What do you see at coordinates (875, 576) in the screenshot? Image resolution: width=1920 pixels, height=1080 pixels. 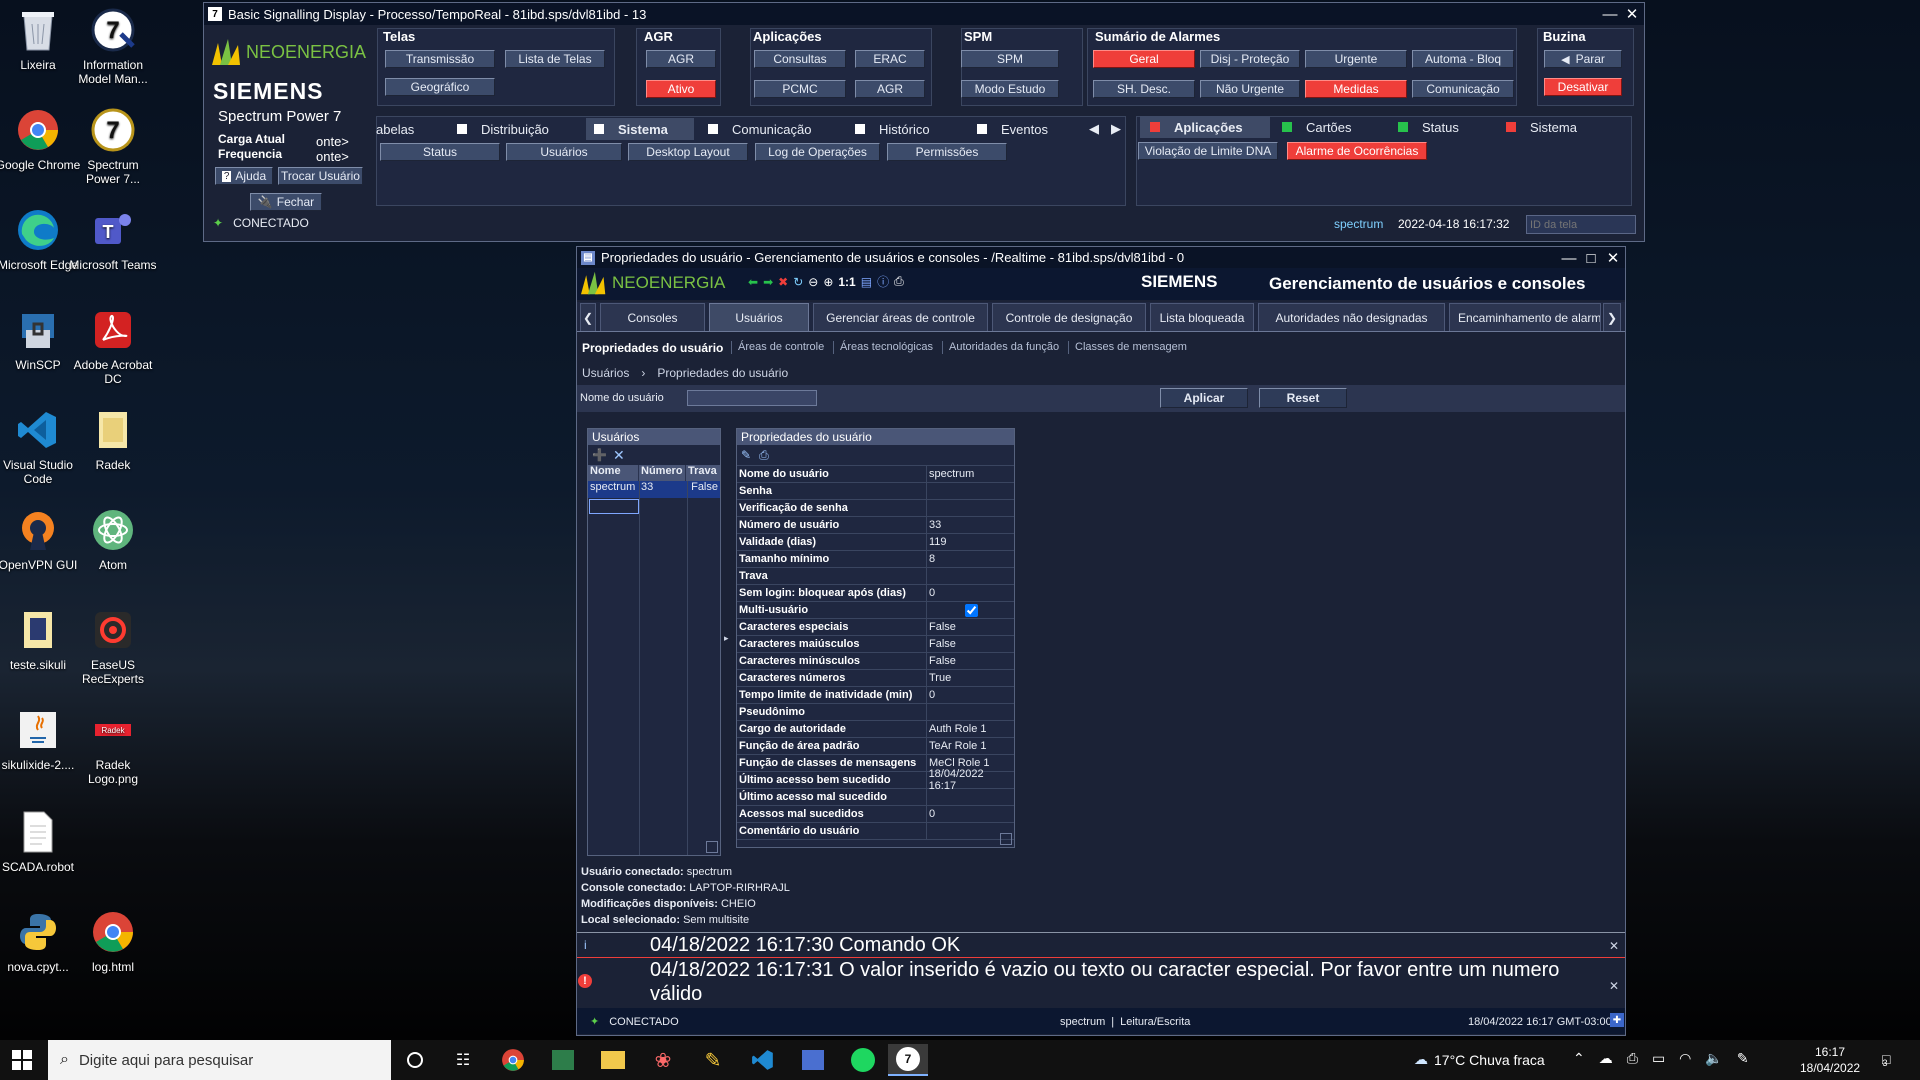 I see `property-row: Trava` at bounding box center [875, 576].